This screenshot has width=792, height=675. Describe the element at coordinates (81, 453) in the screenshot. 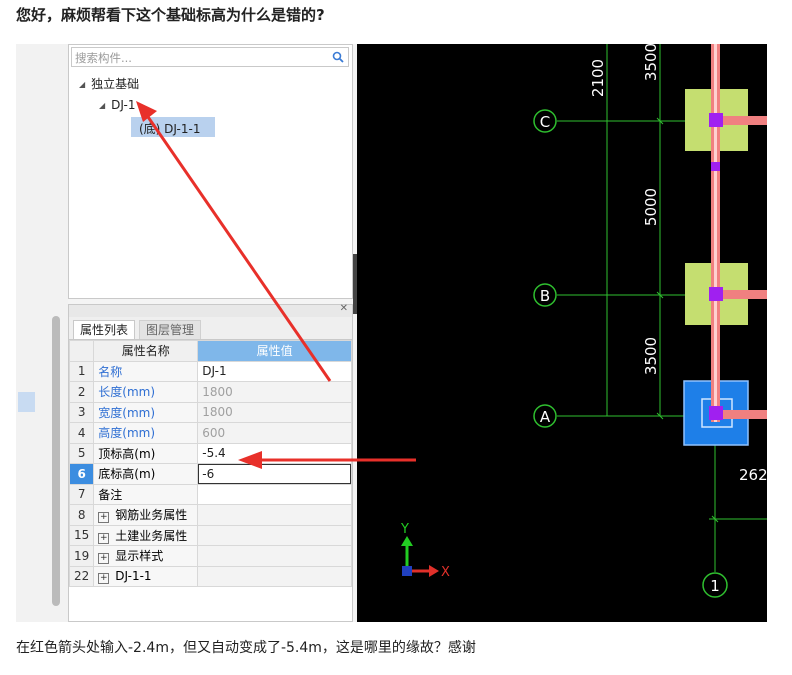

I see `row-number: 5` at that location.